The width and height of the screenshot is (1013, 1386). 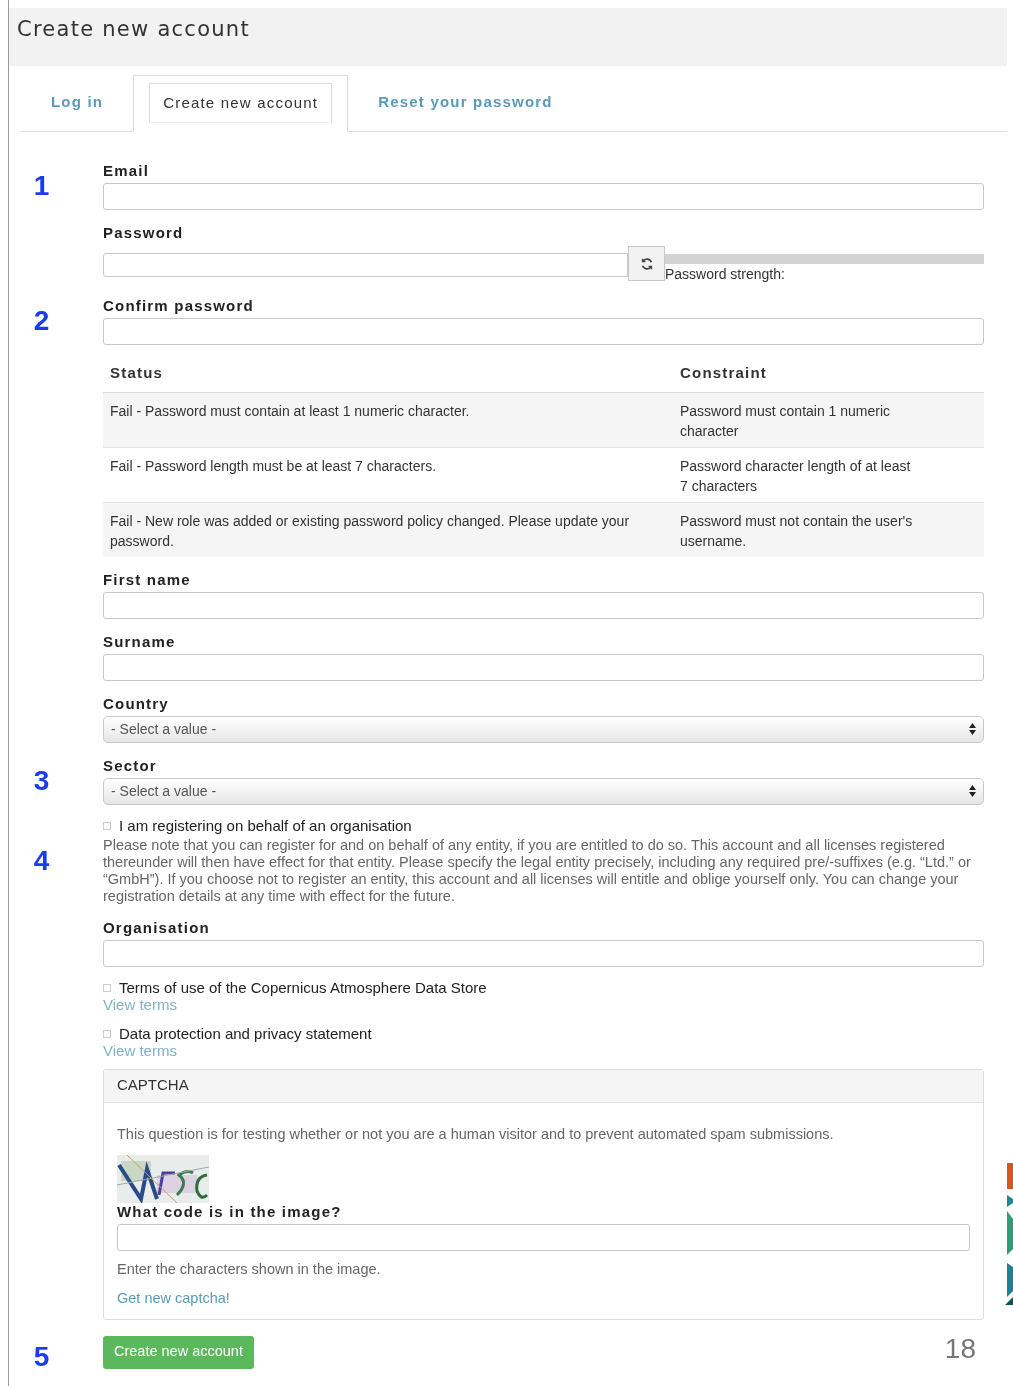 What do you see at coordinates (960, 1349) in the screenshot?
I see `page-number: 18` at bounding box center [960, 1349].